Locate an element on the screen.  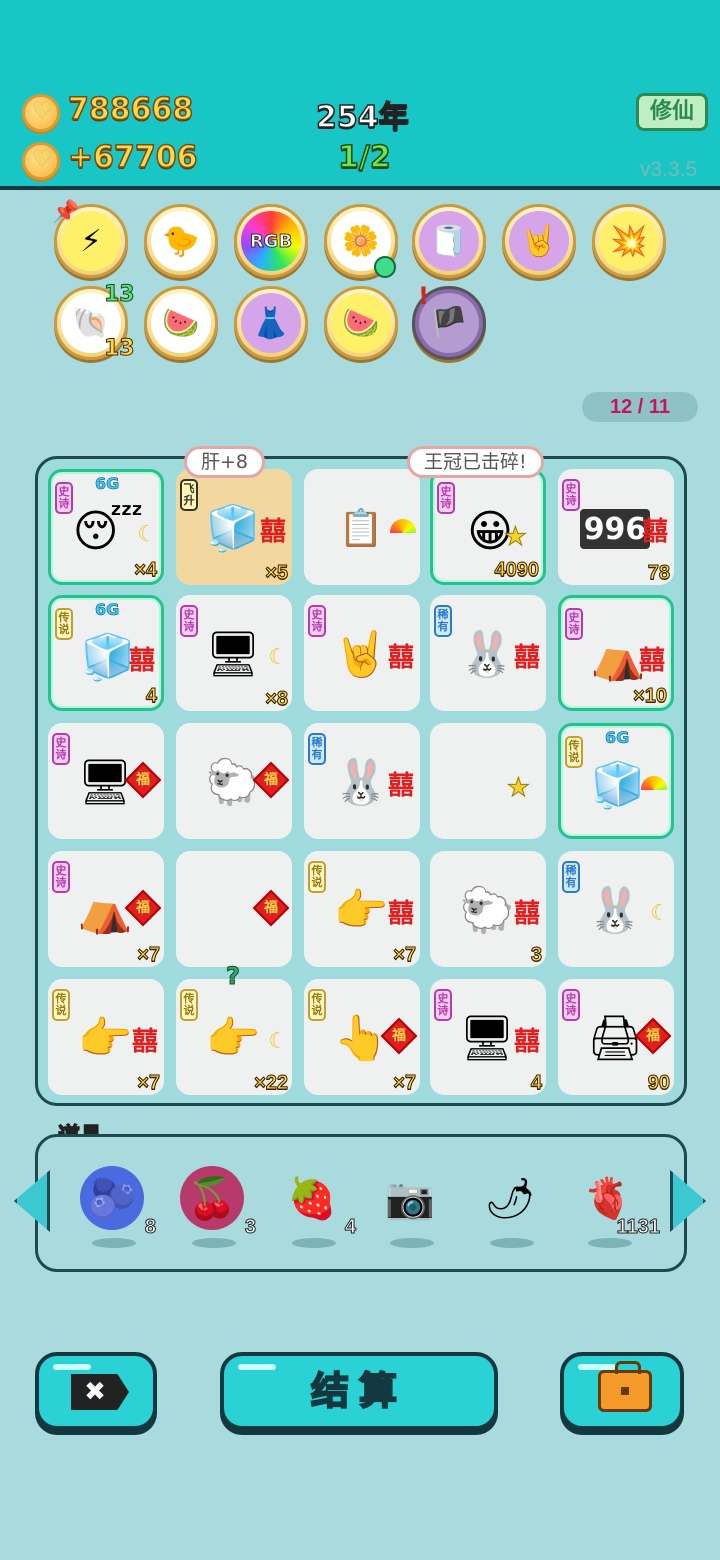
board-cell: 史诗 🖨 福 90 is located at coordinates (616, 1037).